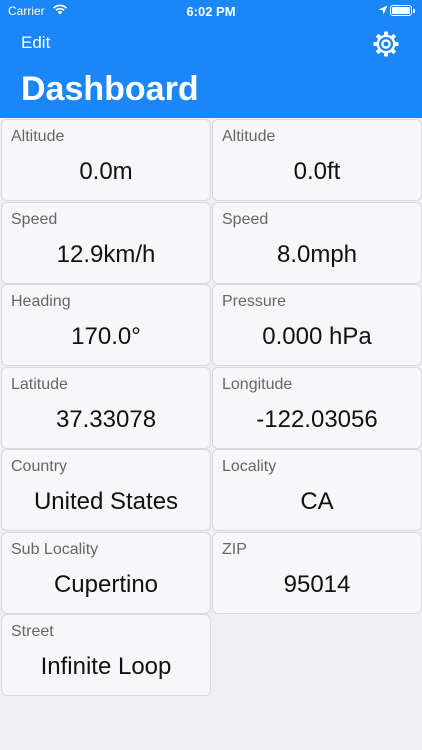 The width and height of the screenshot is (422, 750). I want to click on altitude-feet-cell: Altitude 0.0ft, so click(317, 160).